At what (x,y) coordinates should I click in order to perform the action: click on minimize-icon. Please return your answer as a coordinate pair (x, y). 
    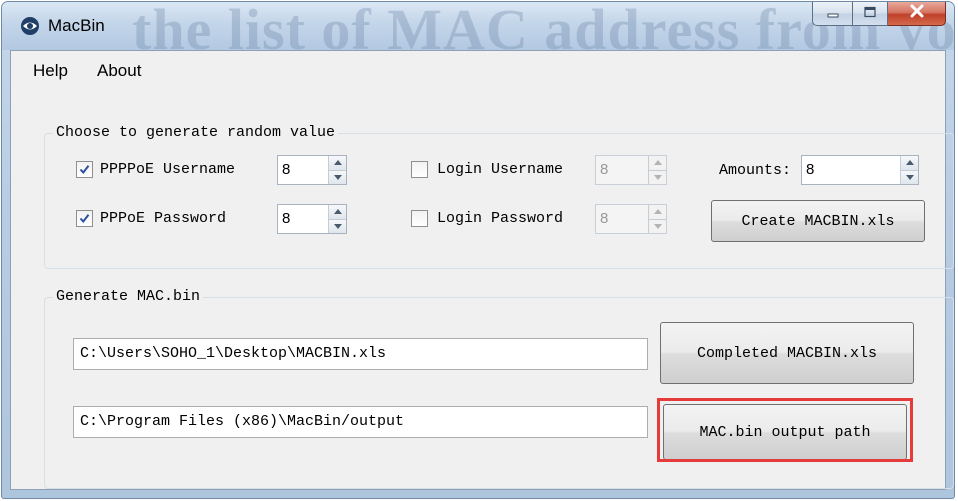
    Looking at the image, I should click on (833, 14).